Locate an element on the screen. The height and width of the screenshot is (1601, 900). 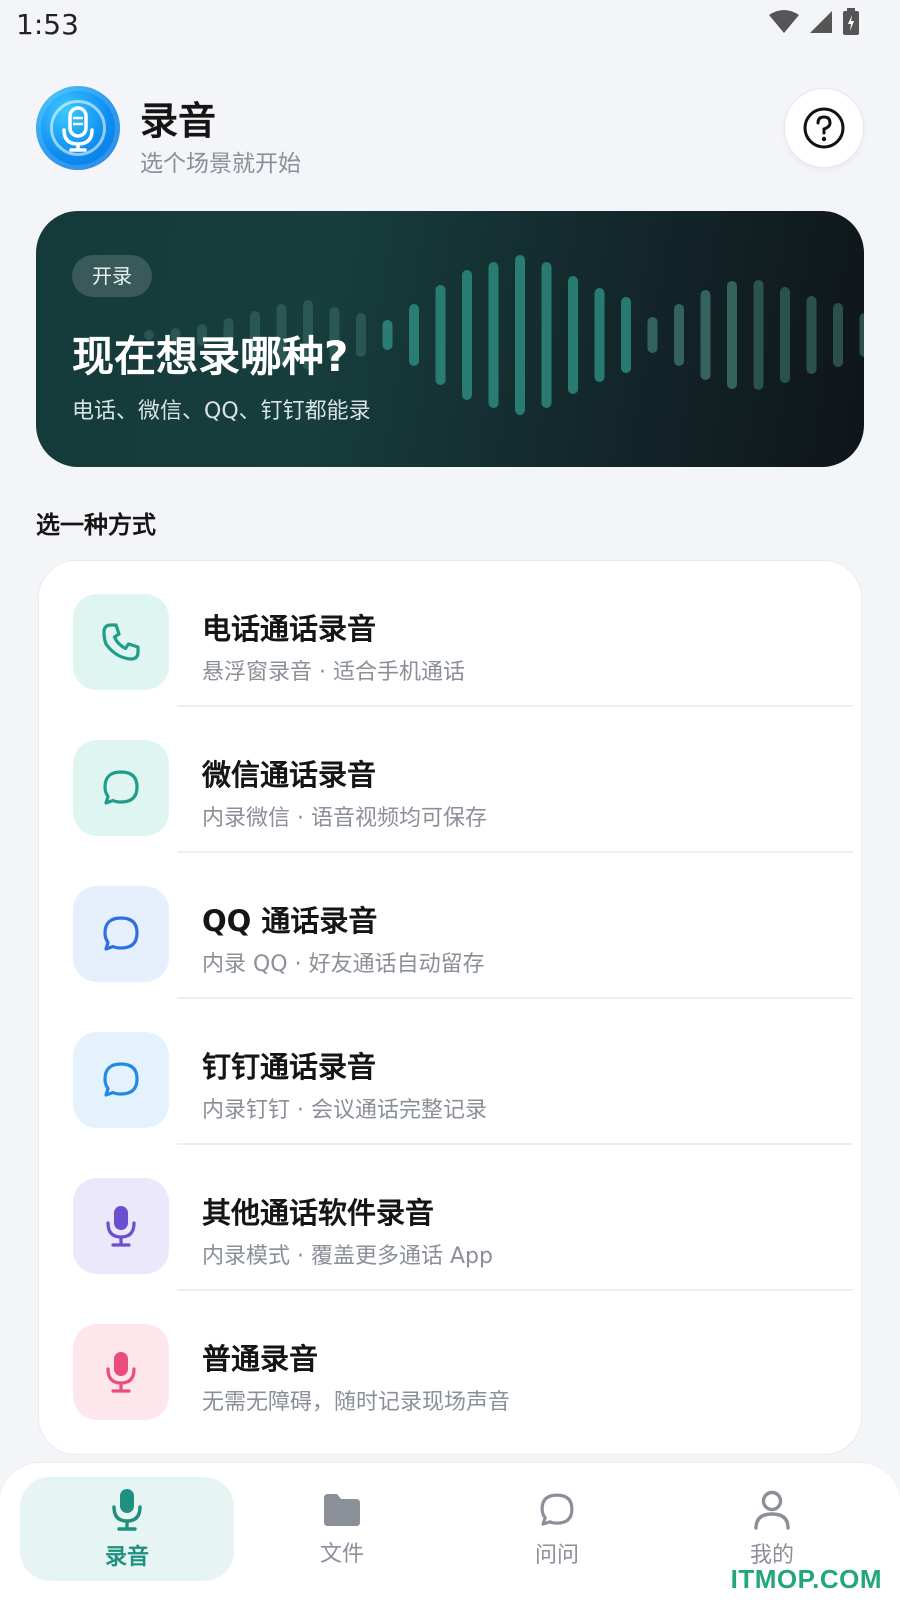
status-icons is located at coordinates (814, 22).